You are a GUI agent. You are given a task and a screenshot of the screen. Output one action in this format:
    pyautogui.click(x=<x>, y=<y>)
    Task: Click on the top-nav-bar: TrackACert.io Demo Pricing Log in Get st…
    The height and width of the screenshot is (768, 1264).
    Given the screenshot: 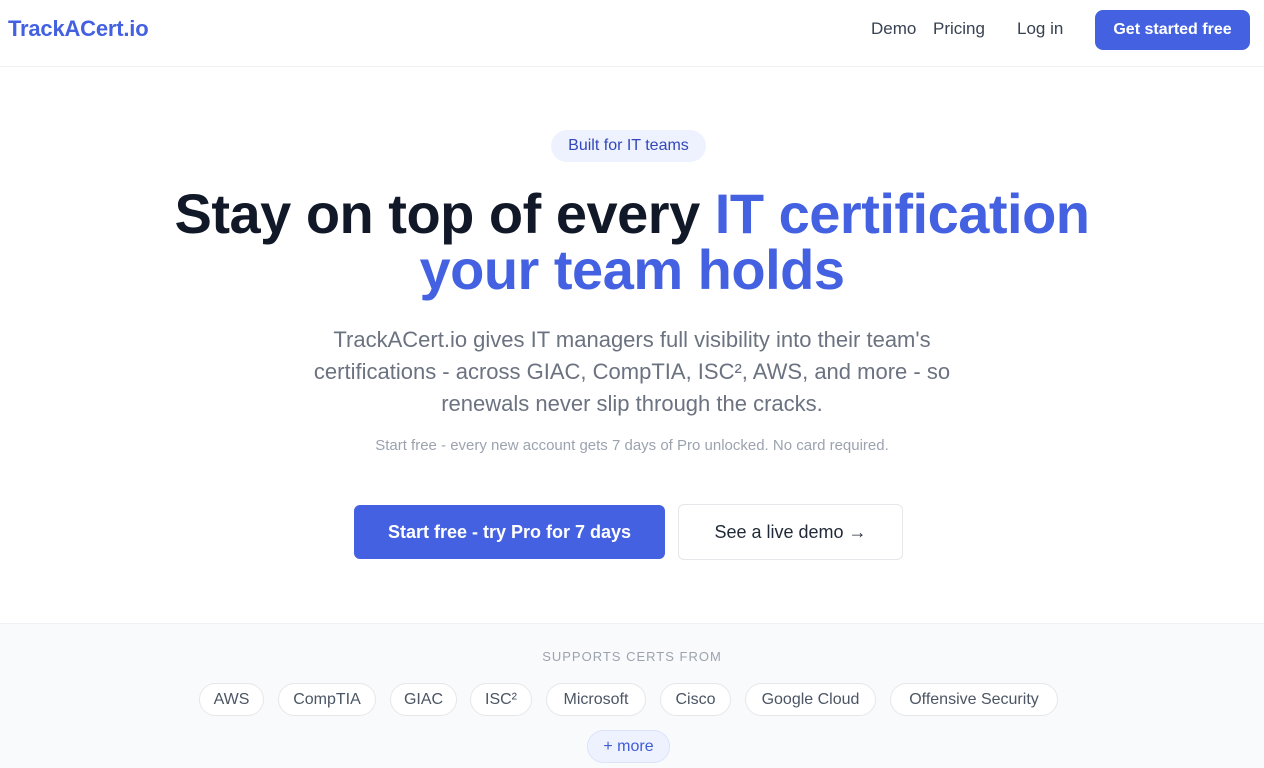 What is the action you would take?
    pyautogui.click(x=632, y=33)
    